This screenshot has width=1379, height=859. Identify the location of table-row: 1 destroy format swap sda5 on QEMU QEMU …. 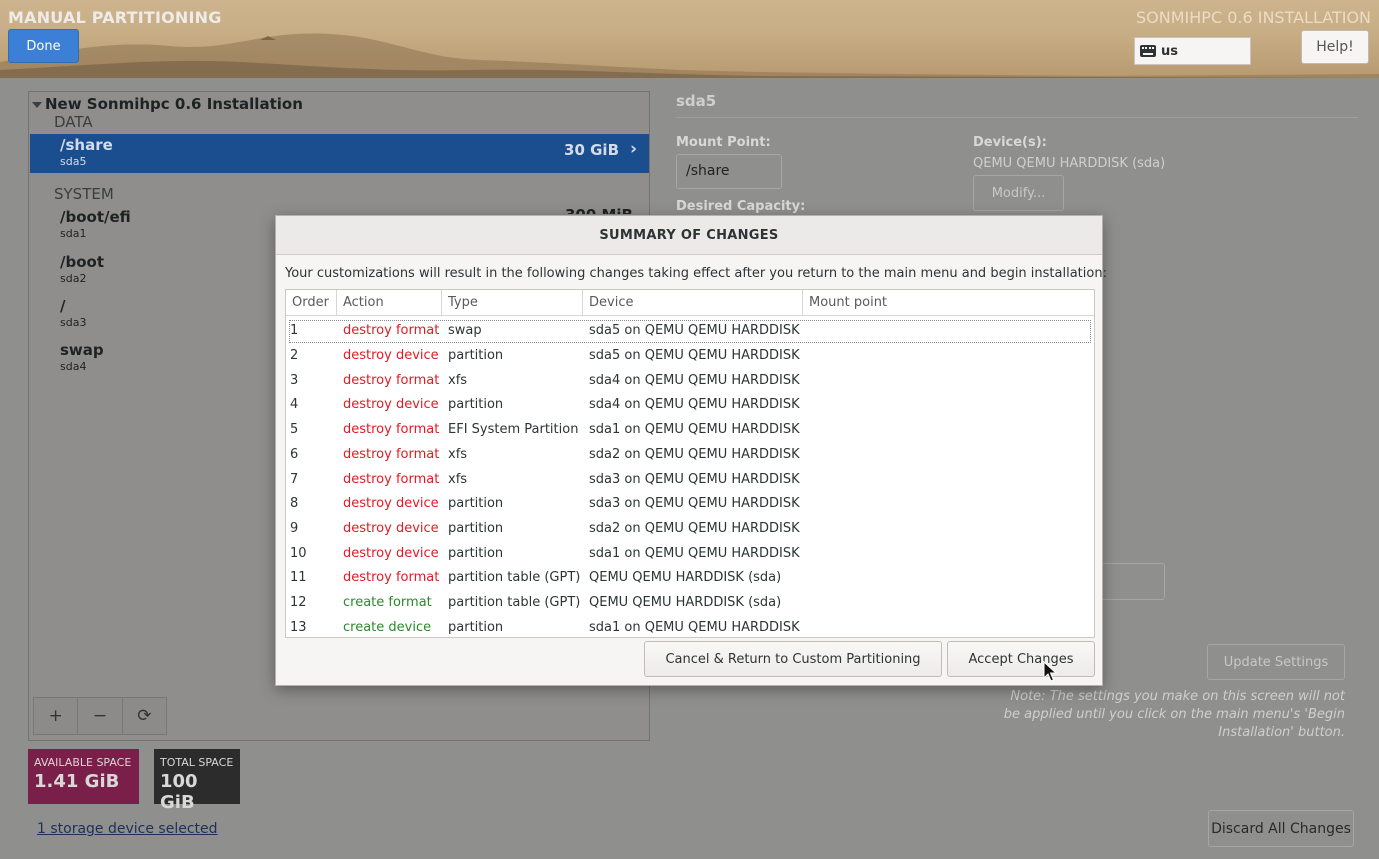
(690, 331).